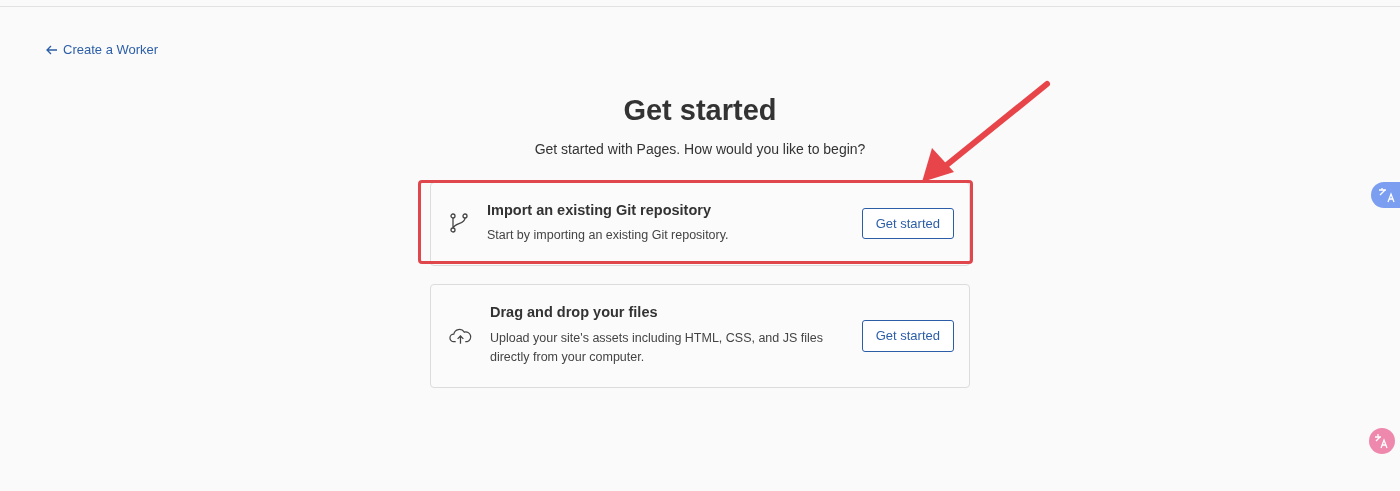  What do you see at coordinates (657, 348) in the screenshot?
I see `option-description: Upload your site's assets including HTML, CSS, and JS files directly from your computer.` at bounding box center [657, 348].